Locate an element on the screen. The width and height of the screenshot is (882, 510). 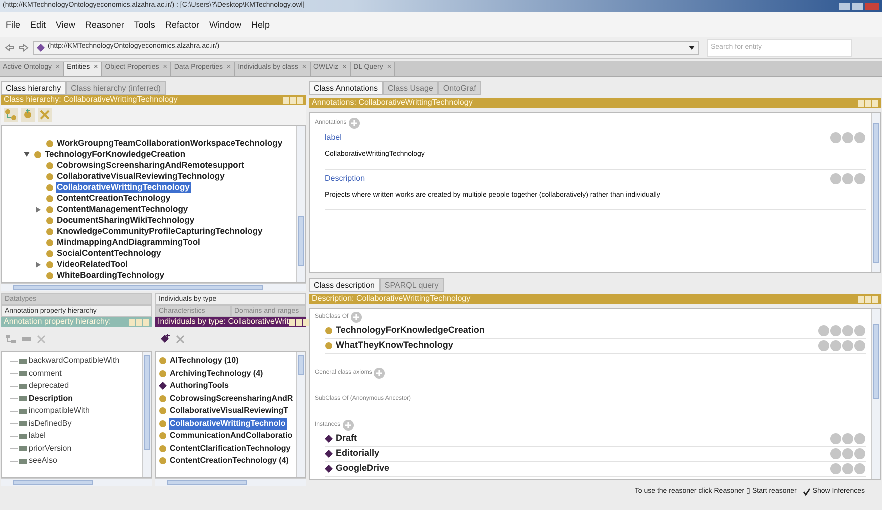
forward-icon is located at coordinates (24, 48).